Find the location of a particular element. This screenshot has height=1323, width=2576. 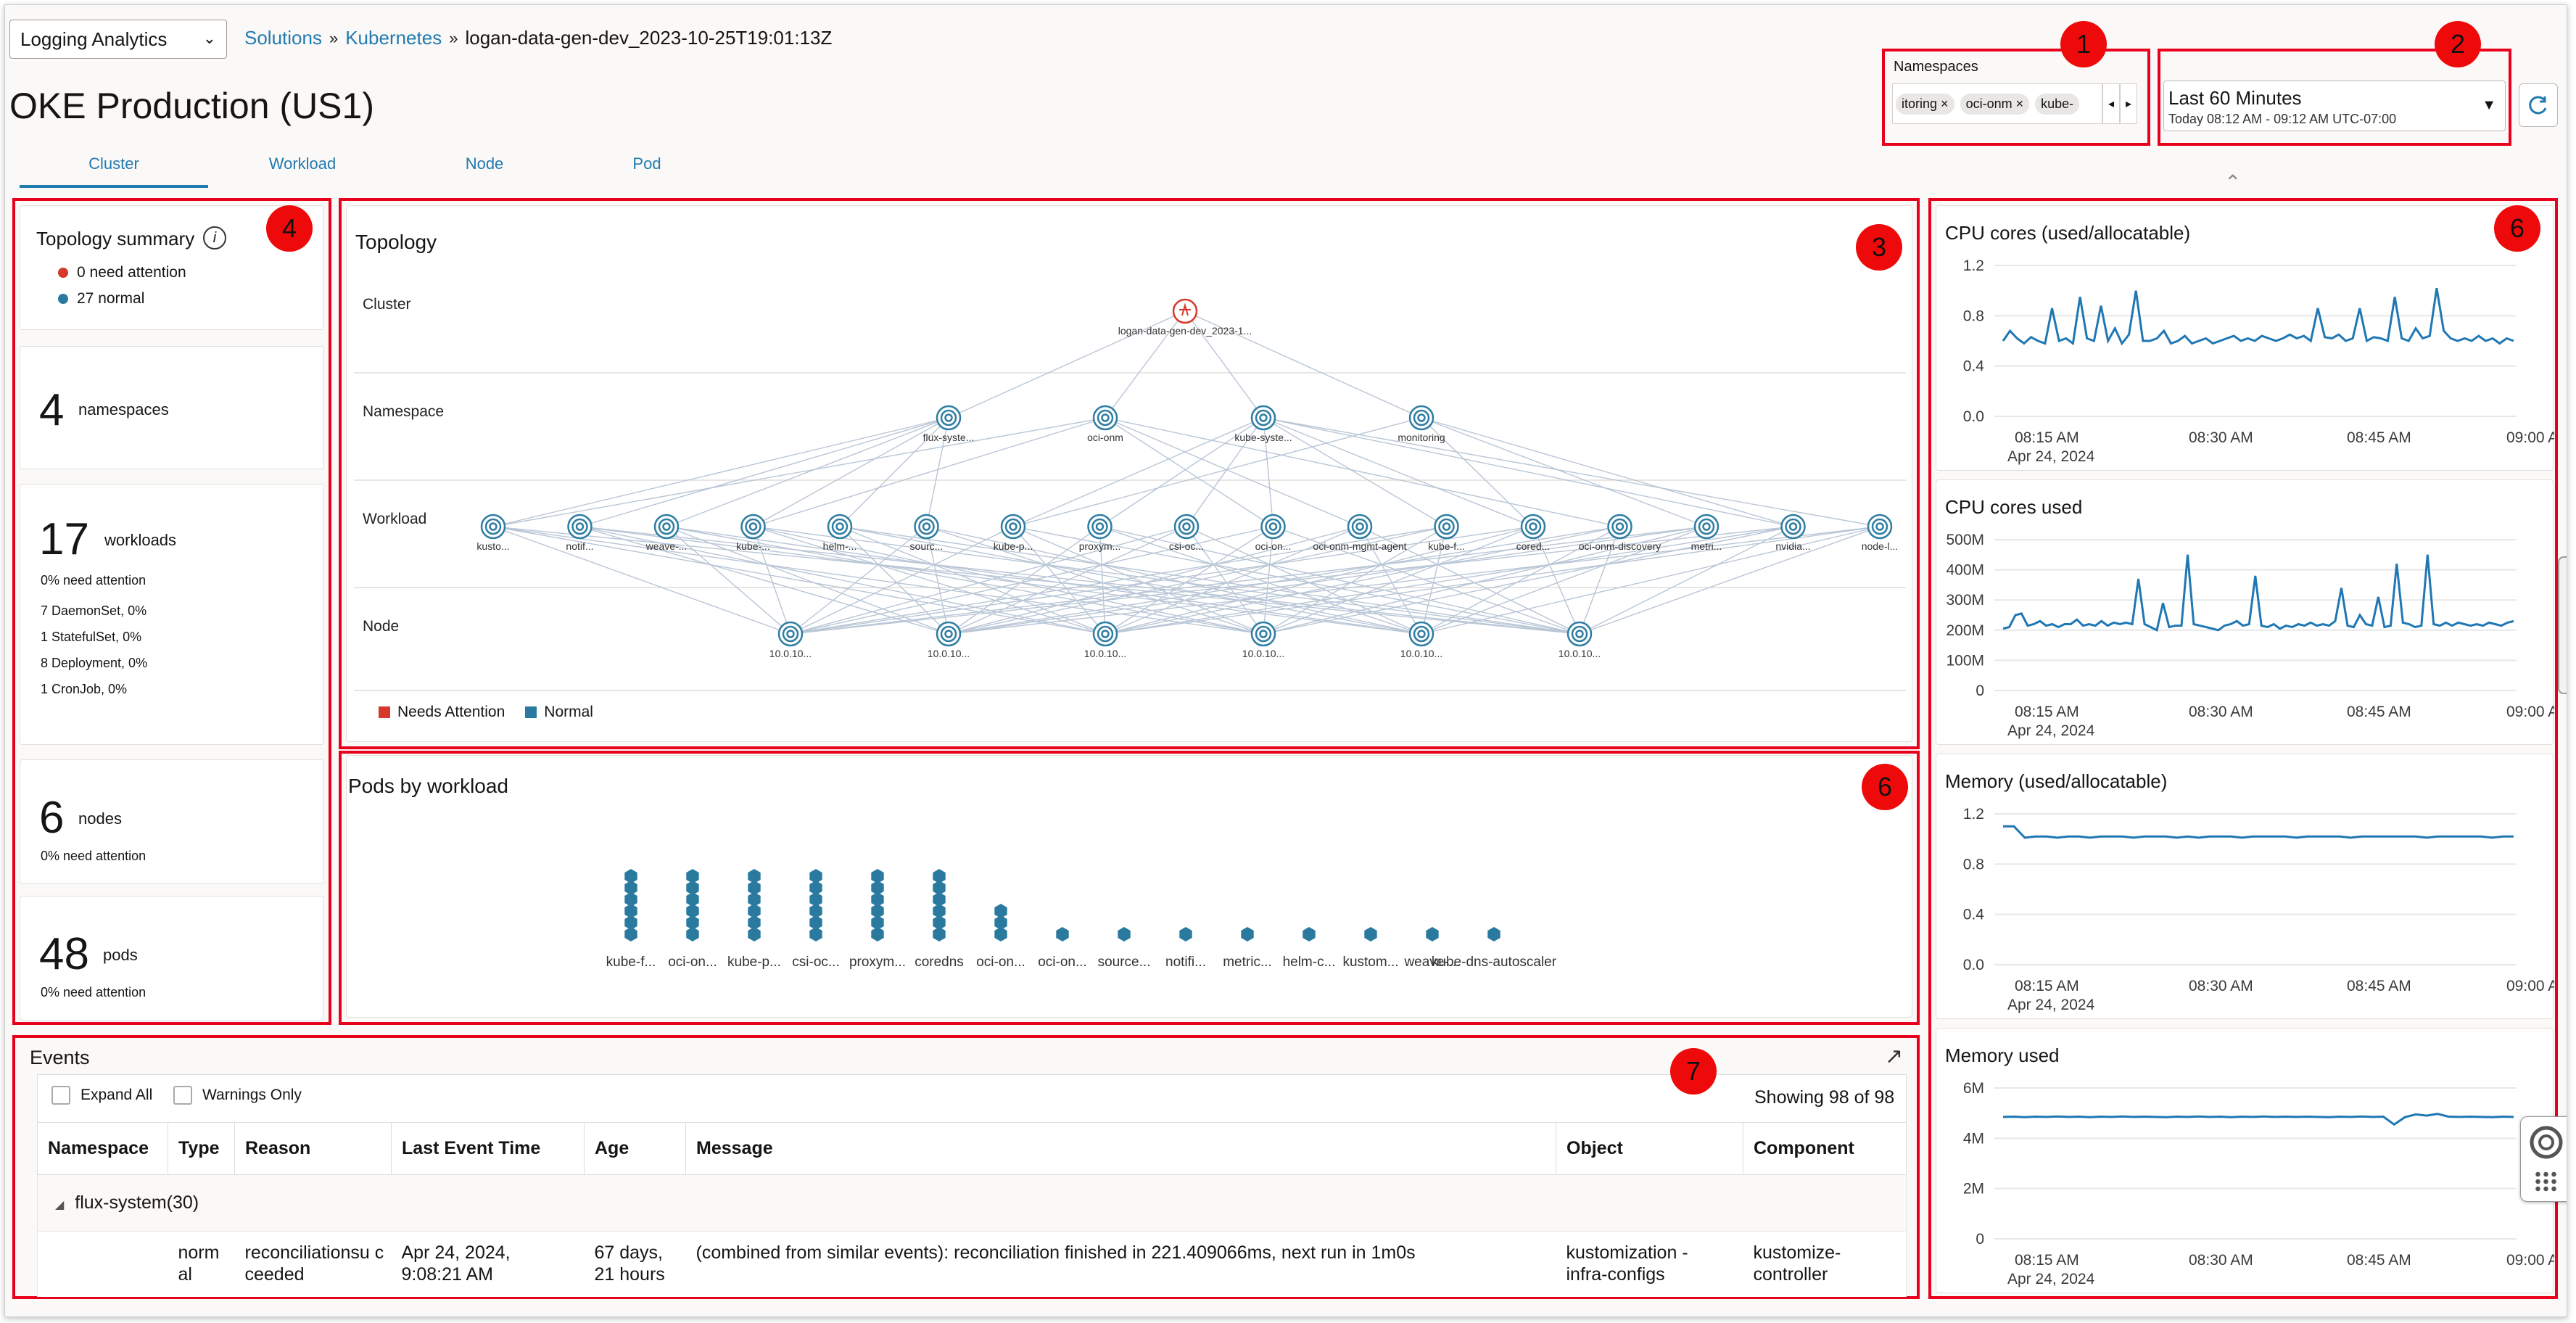

col-component: Component is located at coordinates (1825, 1148).